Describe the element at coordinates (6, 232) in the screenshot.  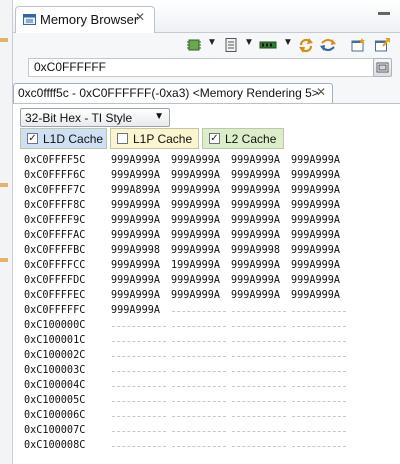
I see `left-panel-edge` at that location.